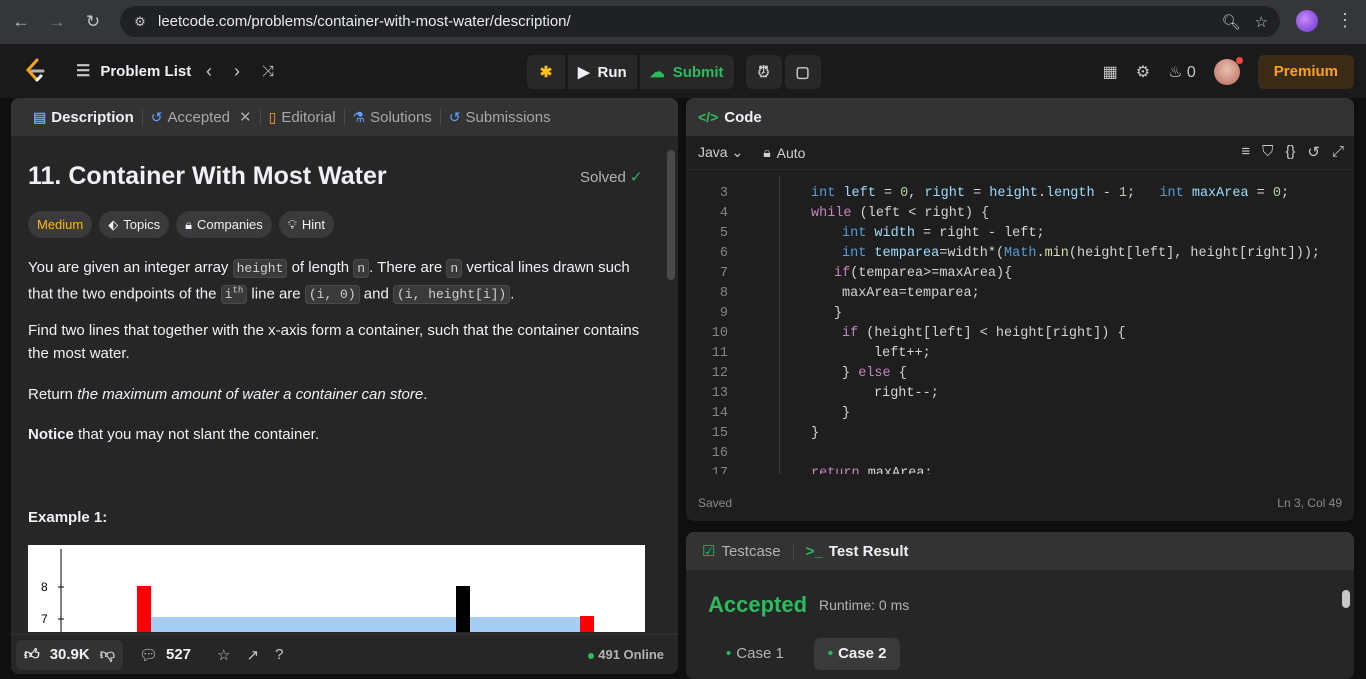 The width and height of the screenshot is (1366, 679). Describe the element at coordinates (230, 224) in the screenshot. I see `companies-label: Companies` at that location.